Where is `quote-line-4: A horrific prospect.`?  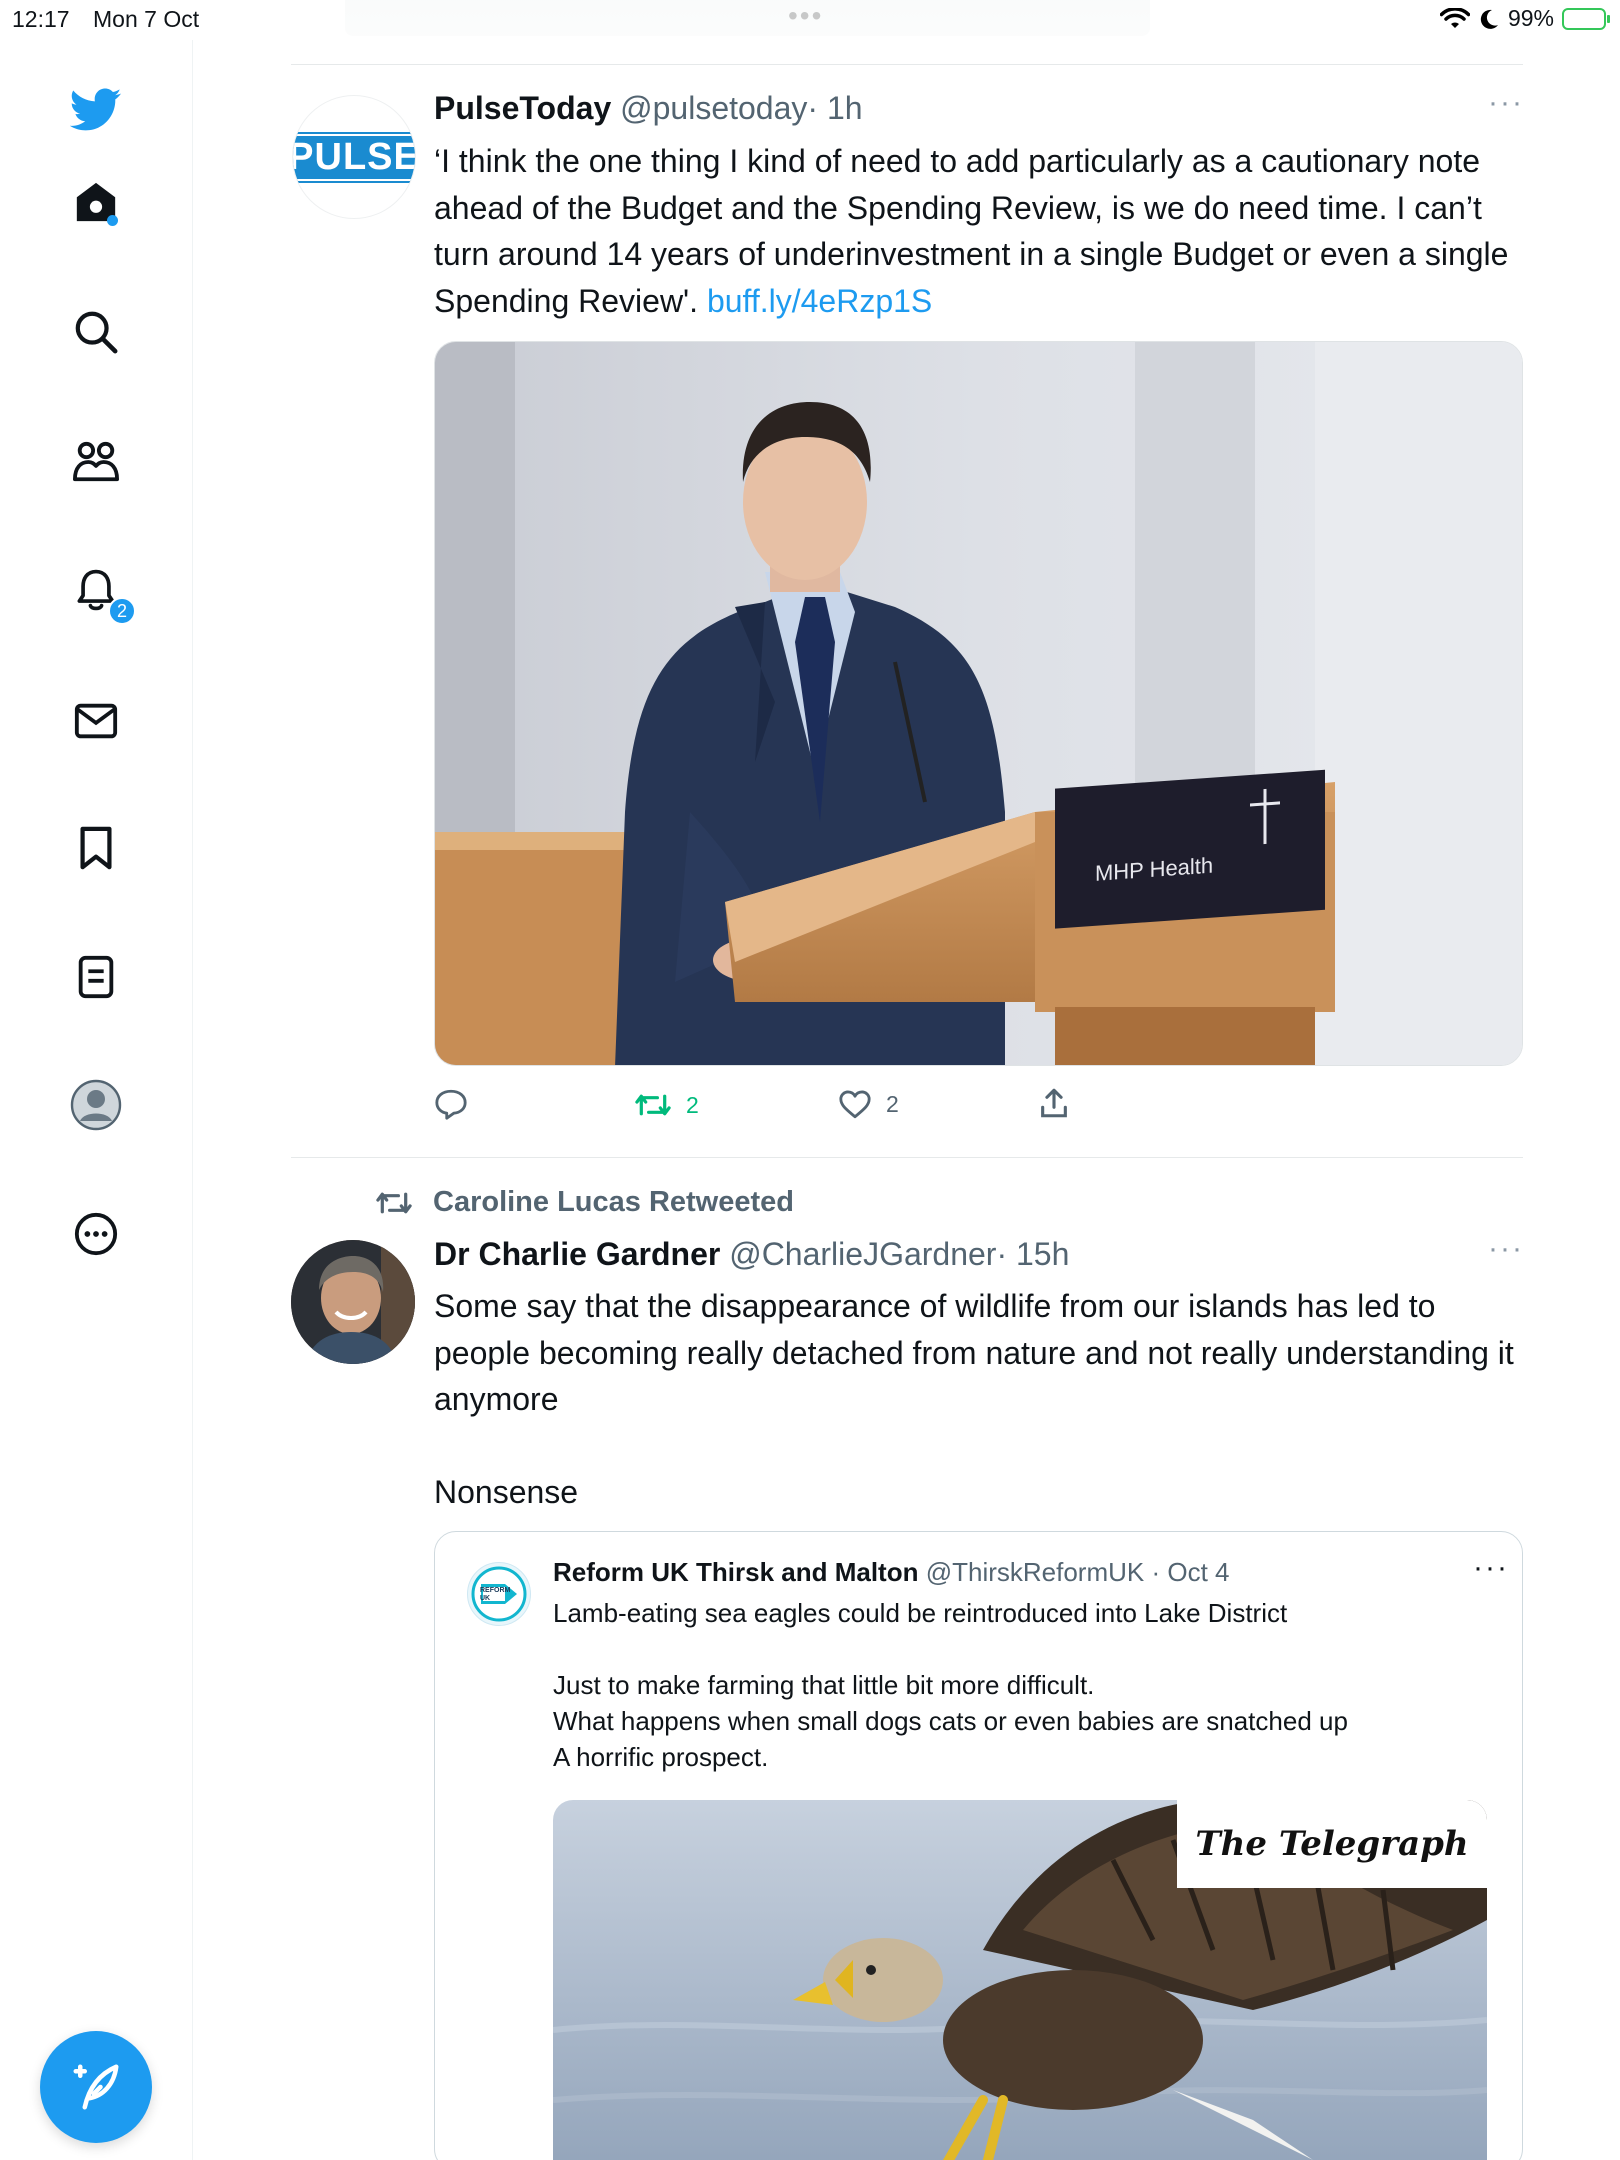 quote-line-4: A horrific prospect. is located at coordinates (661, 1757).